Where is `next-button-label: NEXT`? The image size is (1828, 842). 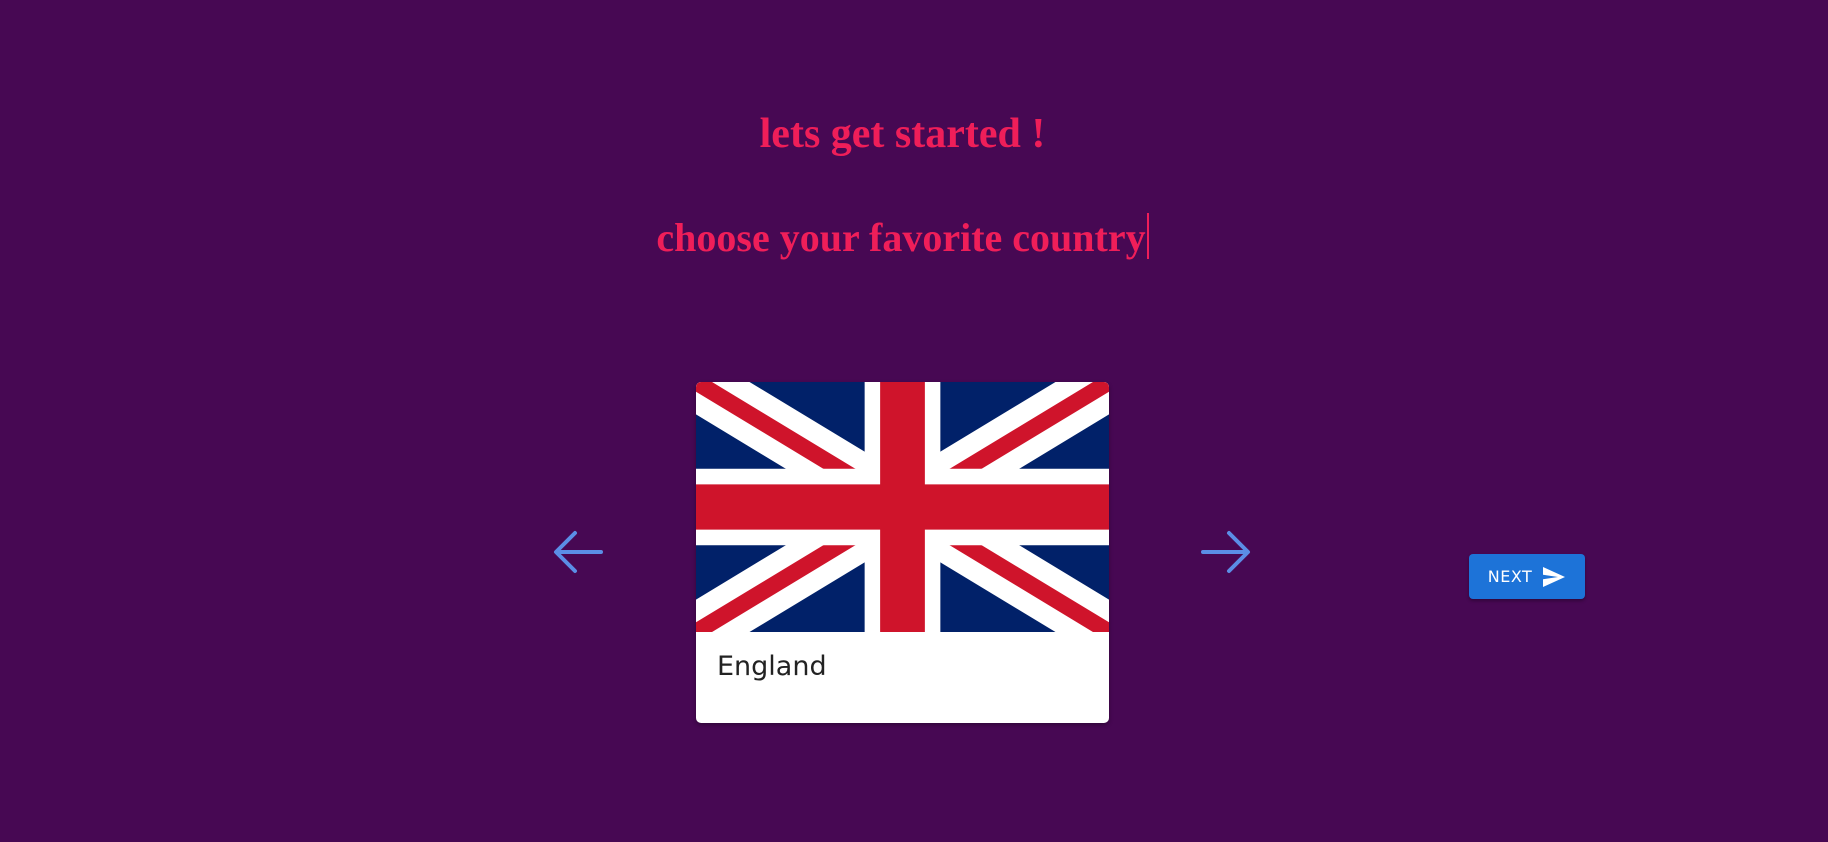
next-button-label: NEXT is located at coordinates (1510, 576).